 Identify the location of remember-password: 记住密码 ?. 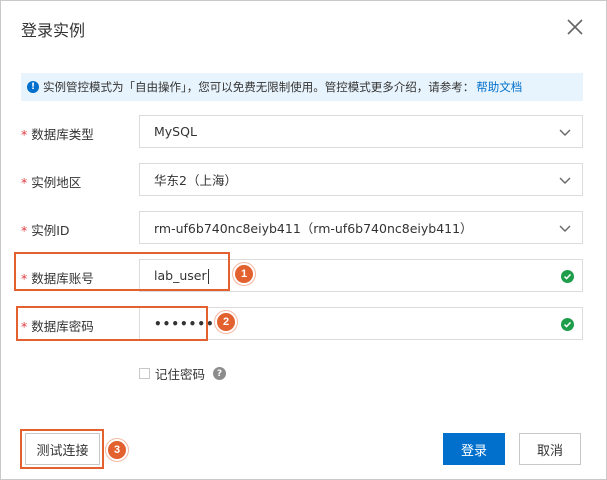
(183, 373).